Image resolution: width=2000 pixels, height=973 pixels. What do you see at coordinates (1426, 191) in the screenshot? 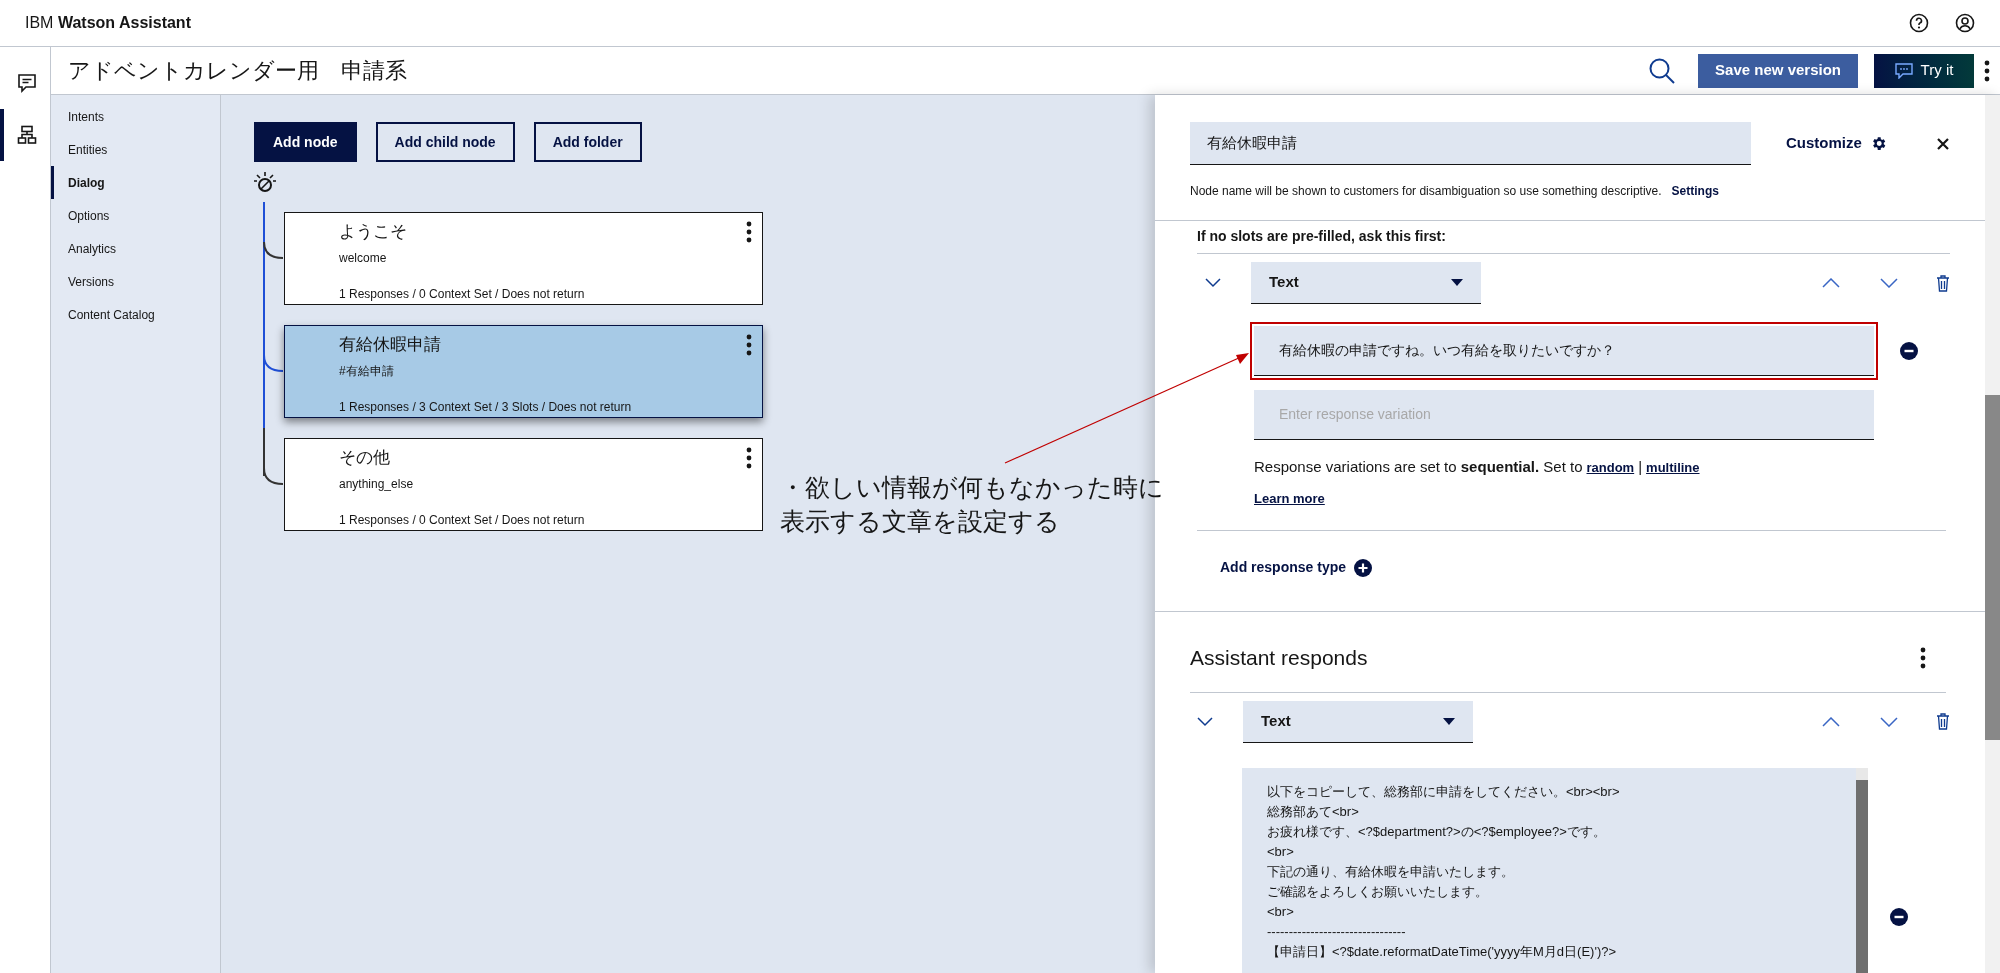
I see `helper-text: Node name will be shown to customers for disambiguation so use something descriptive.` at bounding box center [1426, 191].